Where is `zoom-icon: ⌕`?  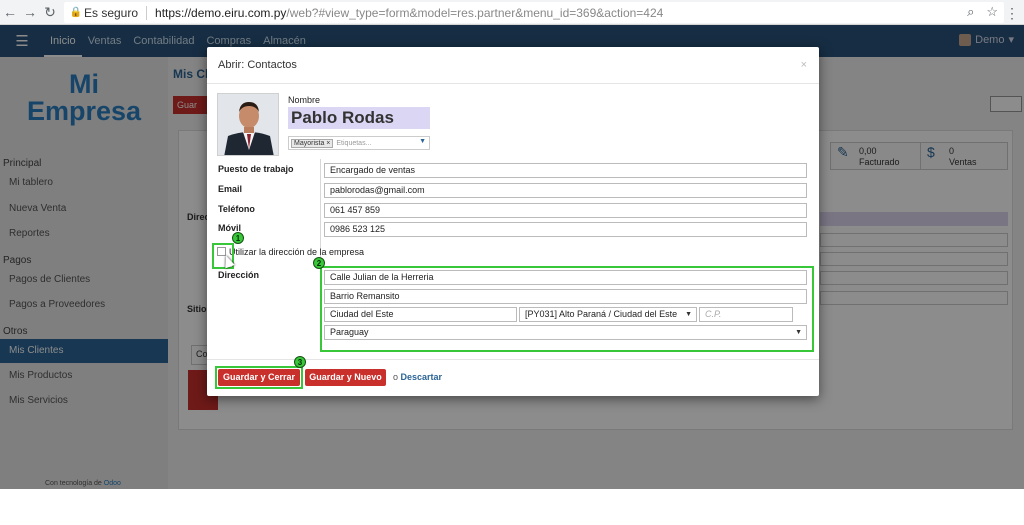
zoom-icon: ⌕ is located at coordinates (970, 12).